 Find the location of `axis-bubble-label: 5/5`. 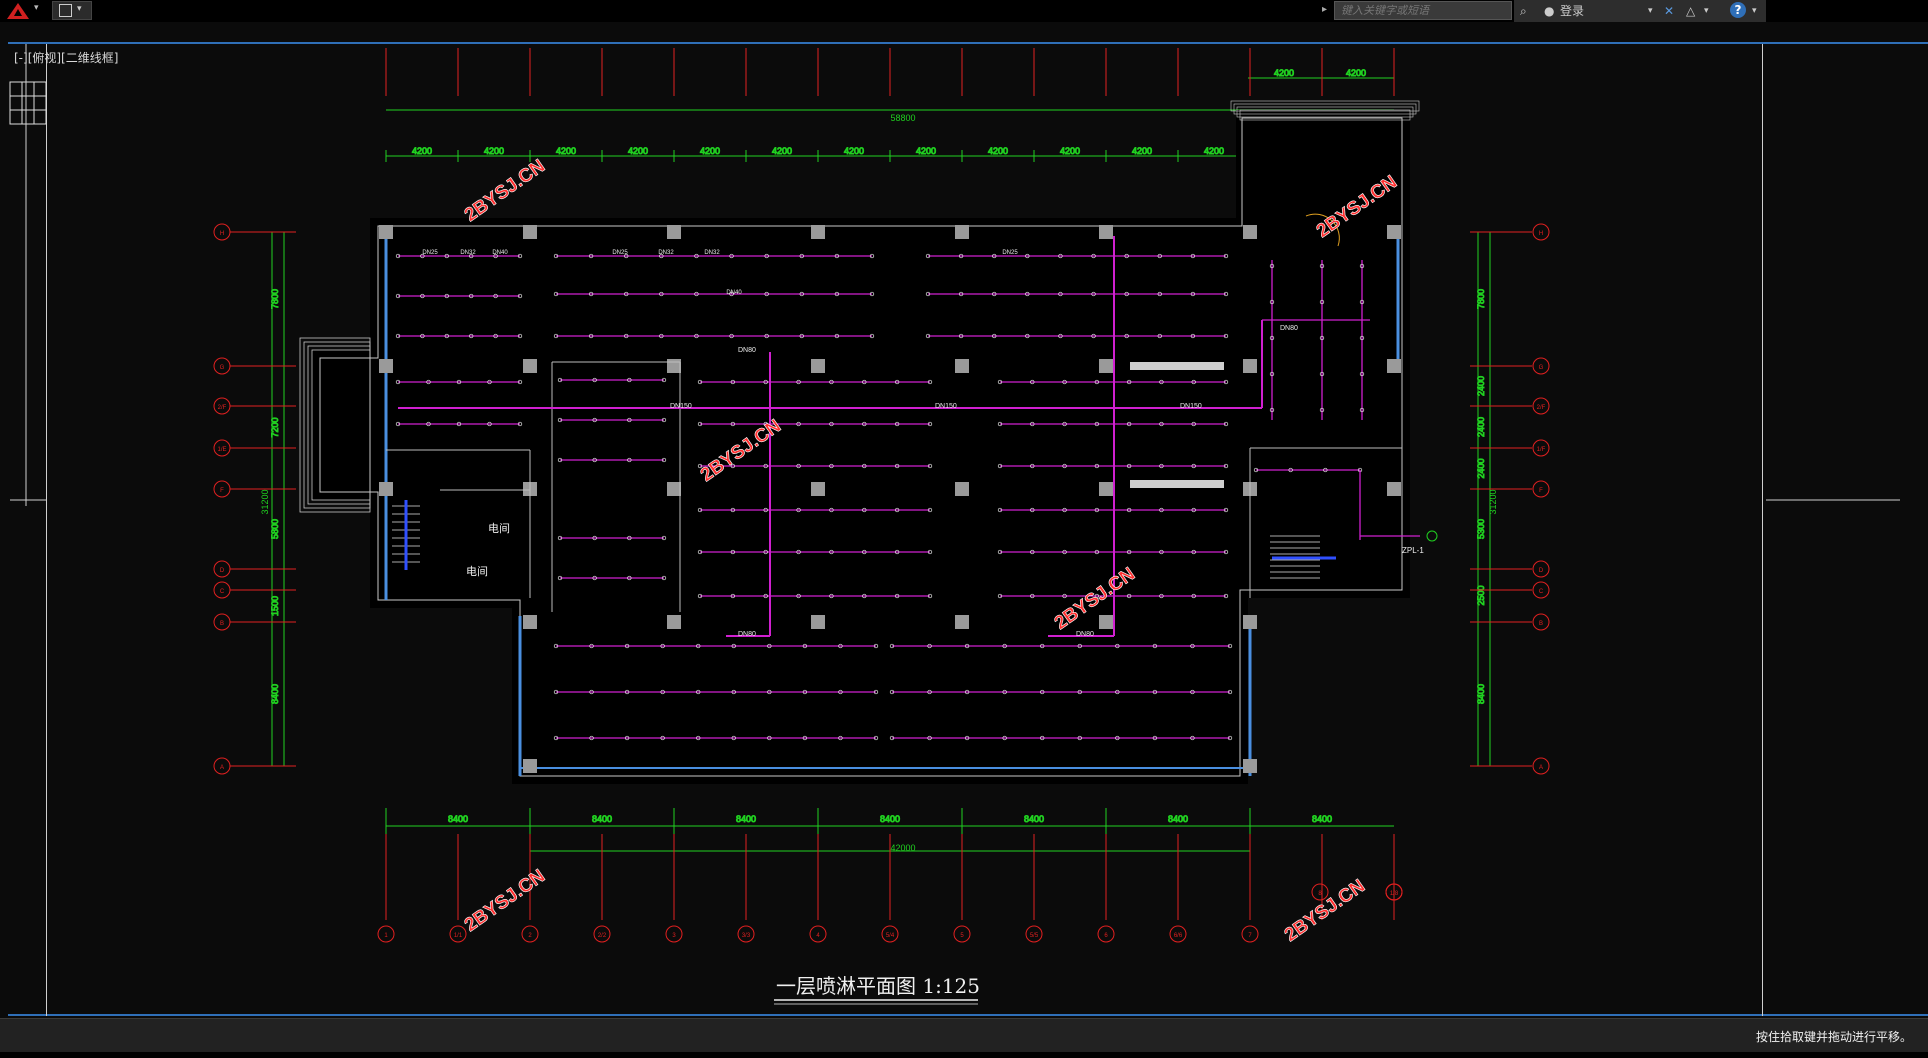

axis-bubble-label: 5/5 is located at coordinates (1034, 936).